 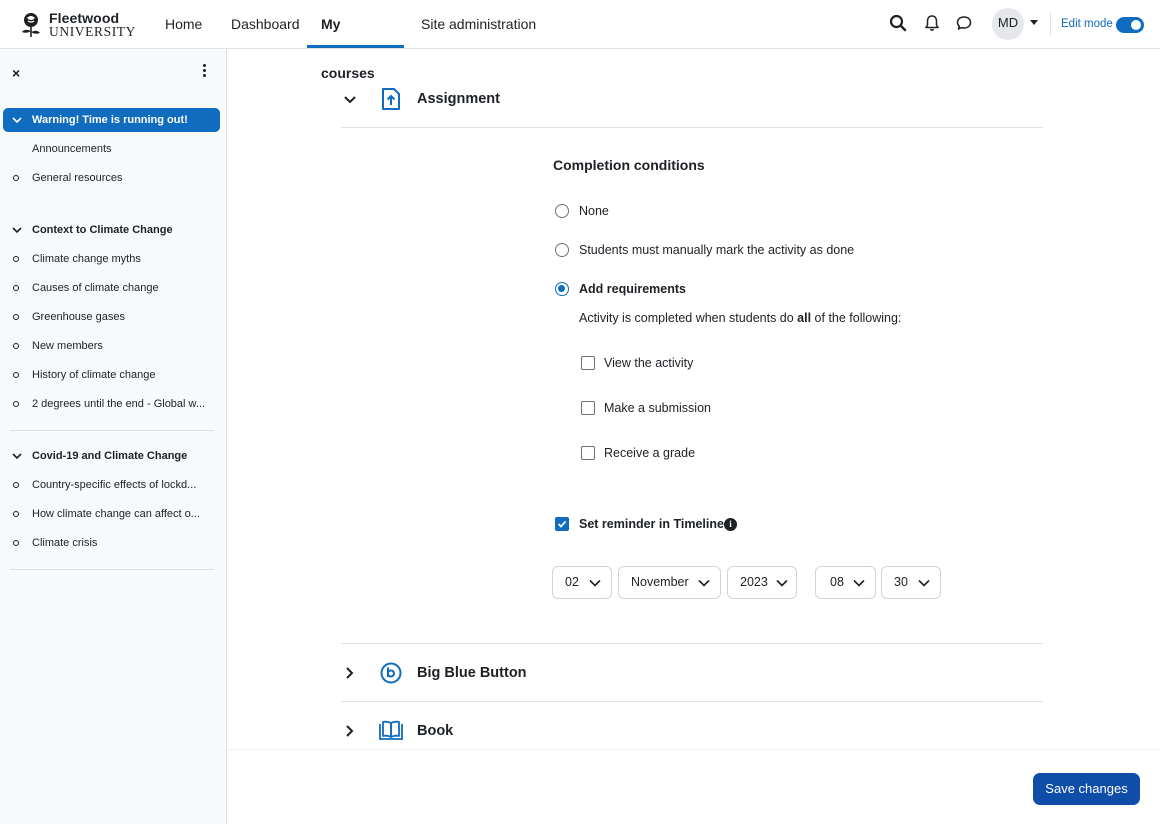 What do you see at coordinates (77, 178) in the screenshot?
I see `drawer-item-label: General resources` at bounding box center [77, 178].